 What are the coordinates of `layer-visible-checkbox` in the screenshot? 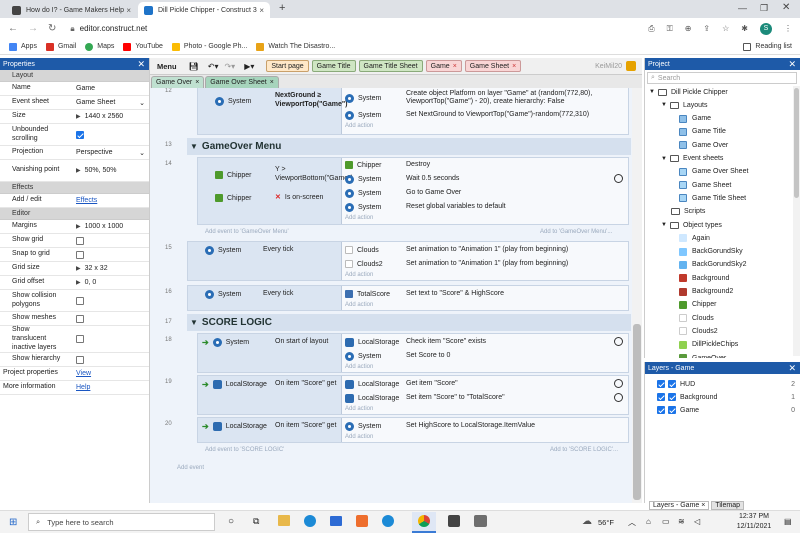 It's located at (661, 410).